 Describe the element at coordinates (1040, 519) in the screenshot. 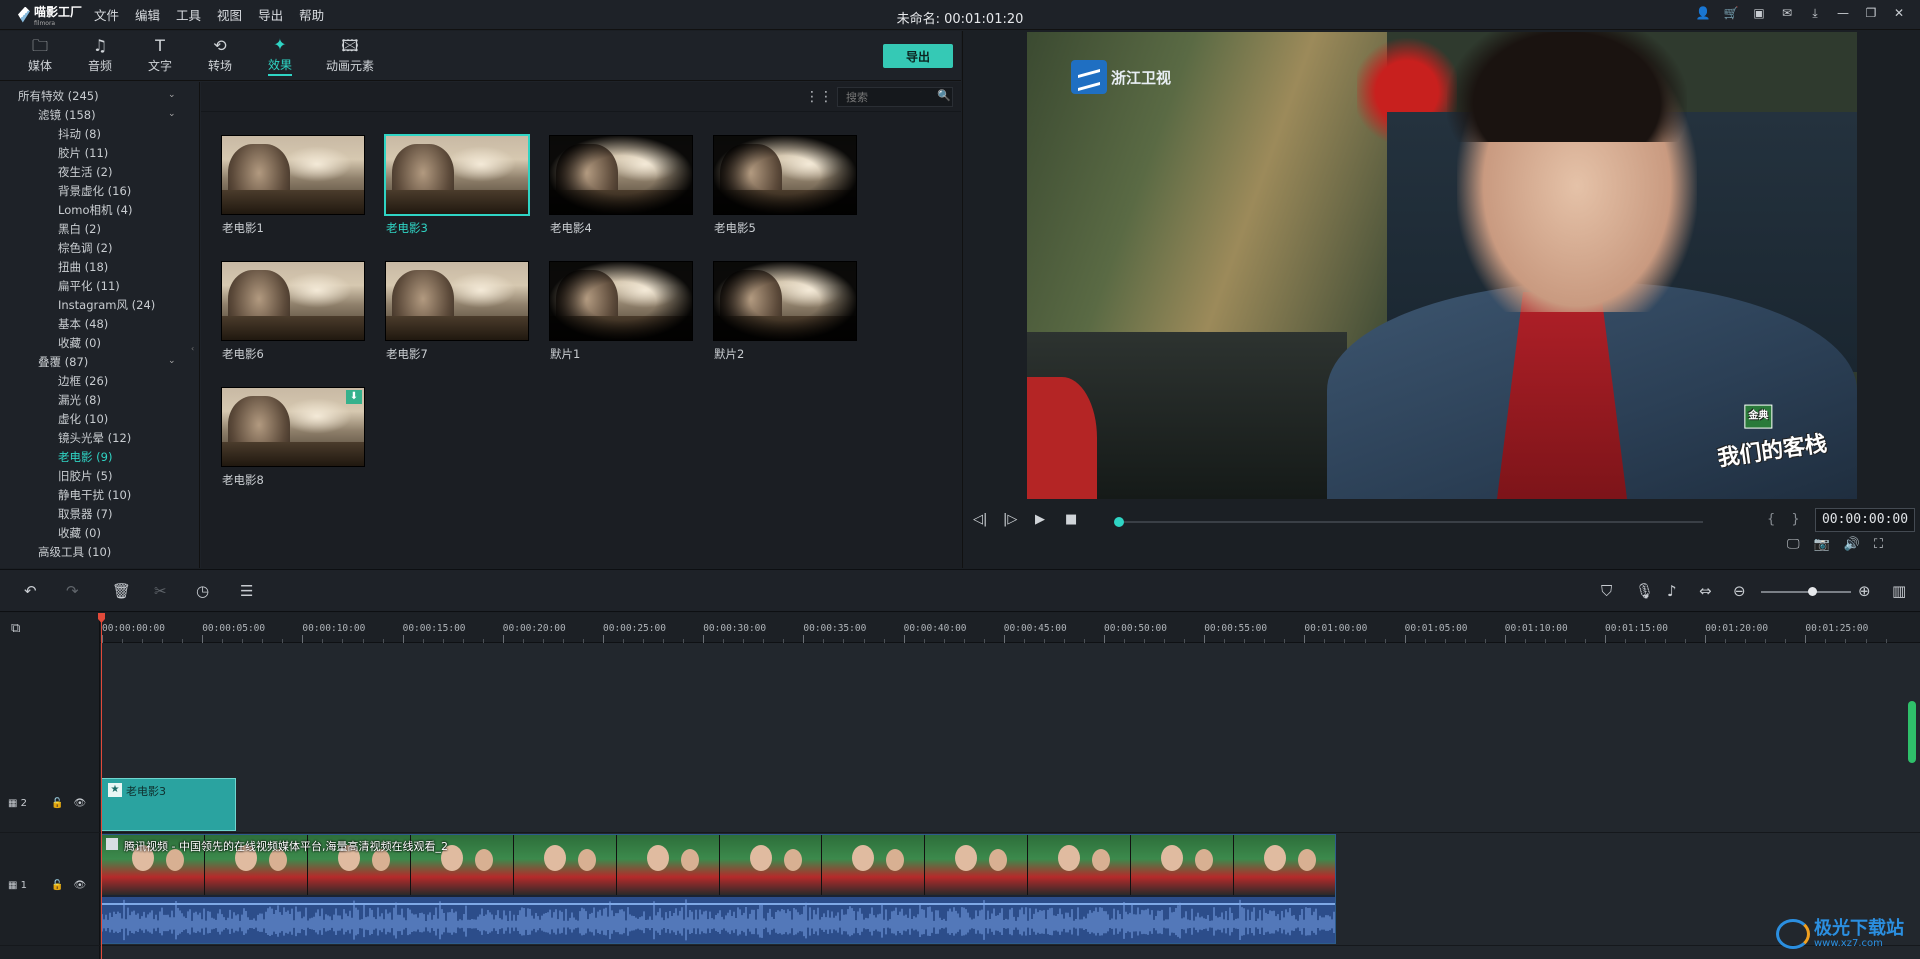

I see `play-icon: ▶` at that location.